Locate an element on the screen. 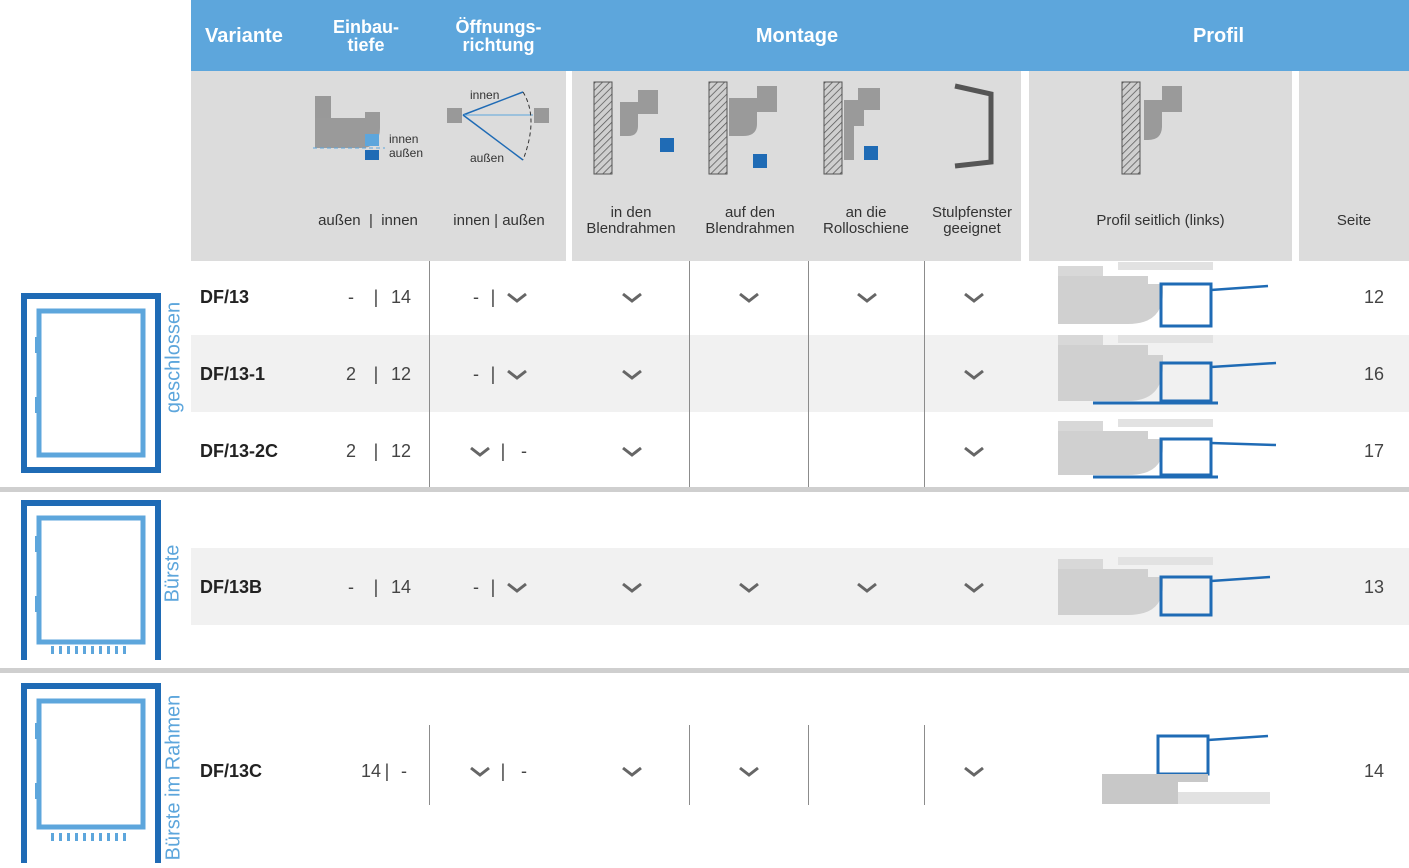 Image resolution: width=1409 pixels, height=868 pixels. subheader-seite-label: Seite is located at coordinates (1354, 220).